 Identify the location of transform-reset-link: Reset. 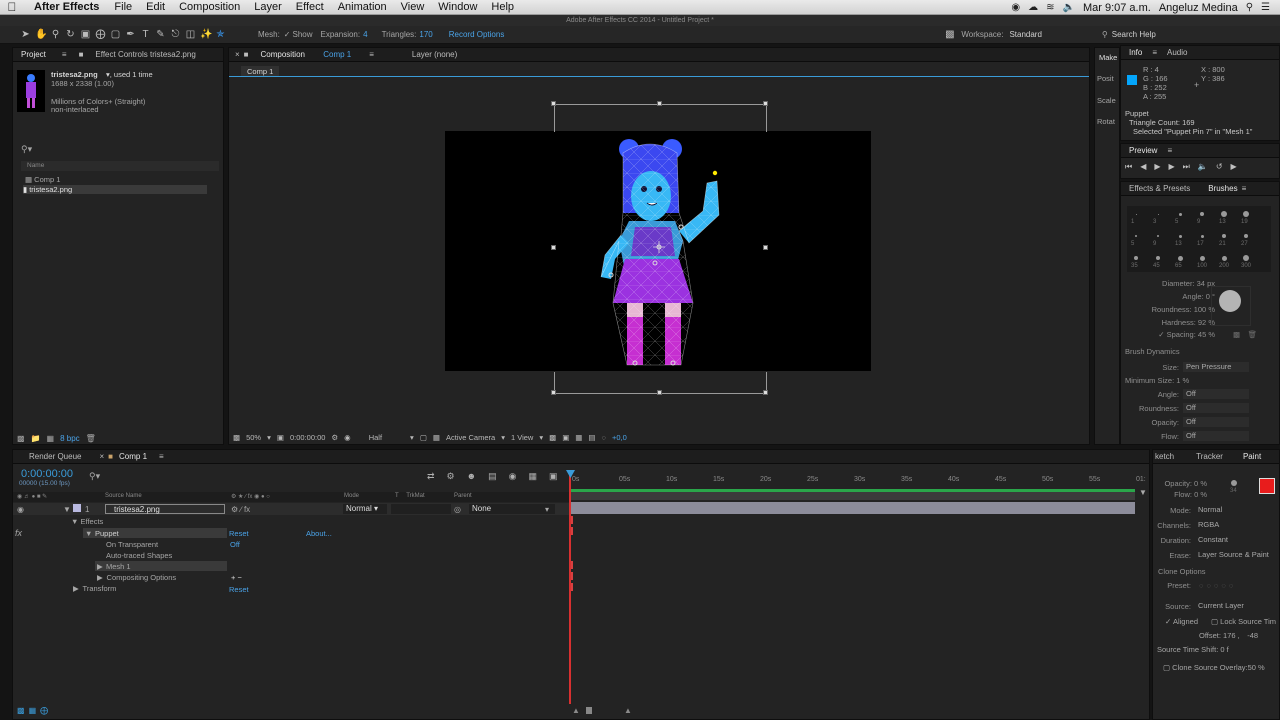
(239, 589).